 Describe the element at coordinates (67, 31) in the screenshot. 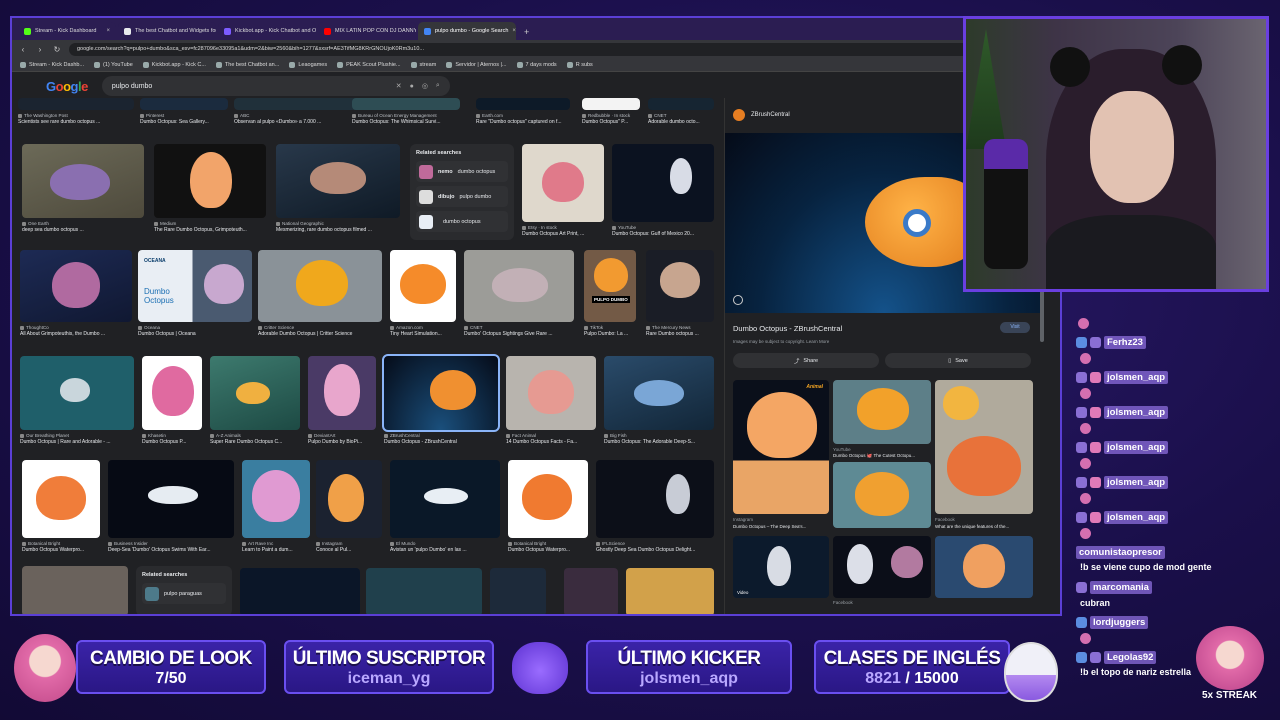

I see `browser-tab: Stream - Kick Dashboard ×` at that location.